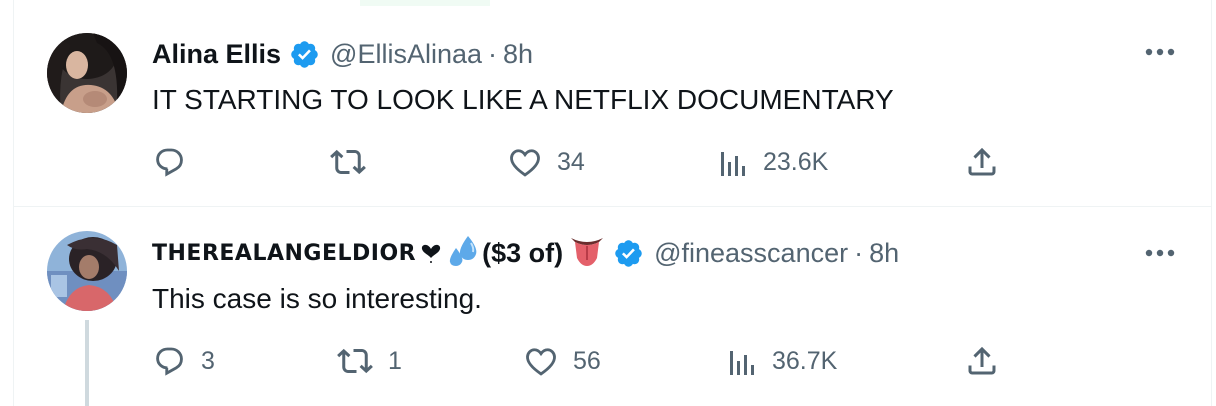 This screenshot has height=406, width=1216. I want to click on like-count: 56, so click(587, 360).